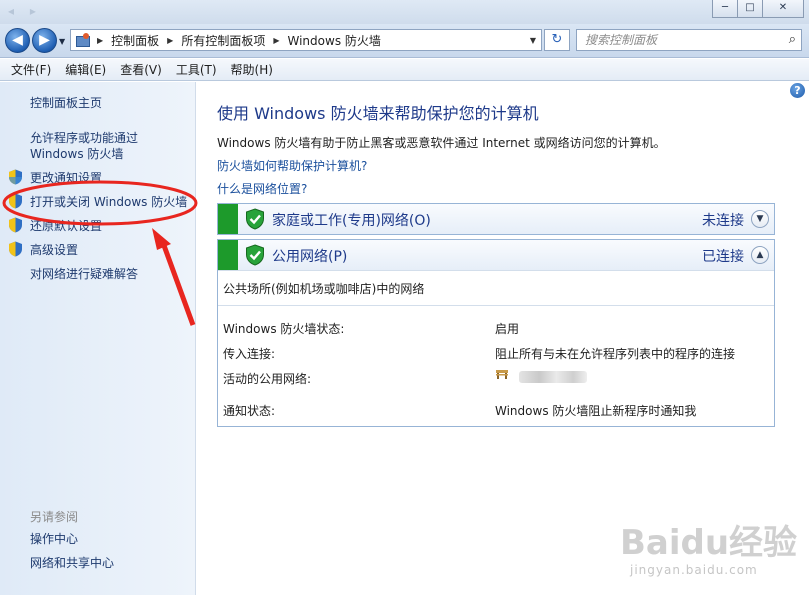 This screenshot has height=595, width=809. What do you see at coordinates (54, 539) in the screenshot?
I see `sidebar-item-action-center: 操作中心` at bounding box center [54, 539].